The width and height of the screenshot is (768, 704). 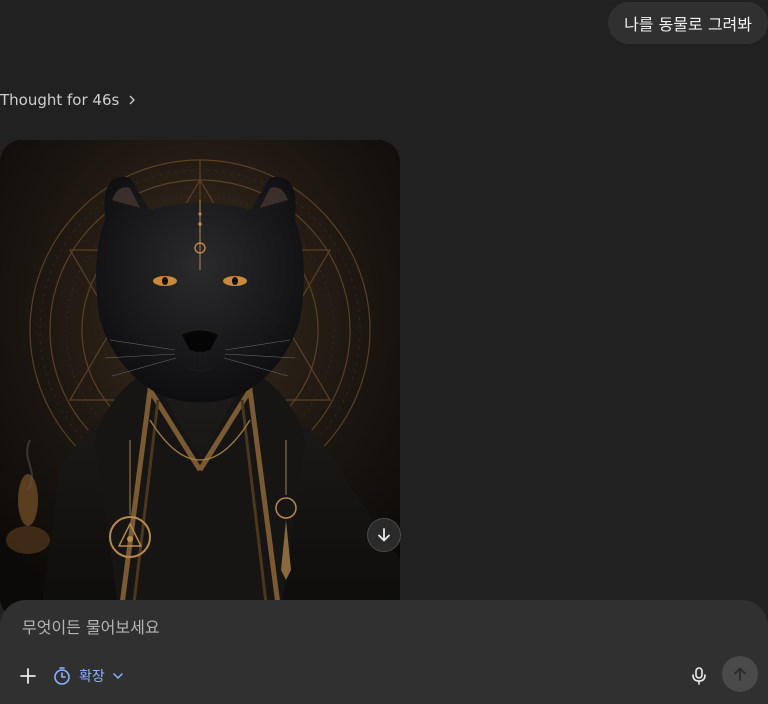 I want to click on composer: 확장, so click(x=384, y=652).